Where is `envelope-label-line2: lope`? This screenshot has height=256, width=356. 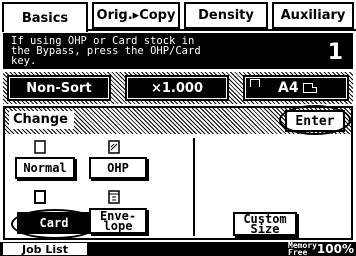 envelope-label-line2: lope is located at coordinates (118, 226).